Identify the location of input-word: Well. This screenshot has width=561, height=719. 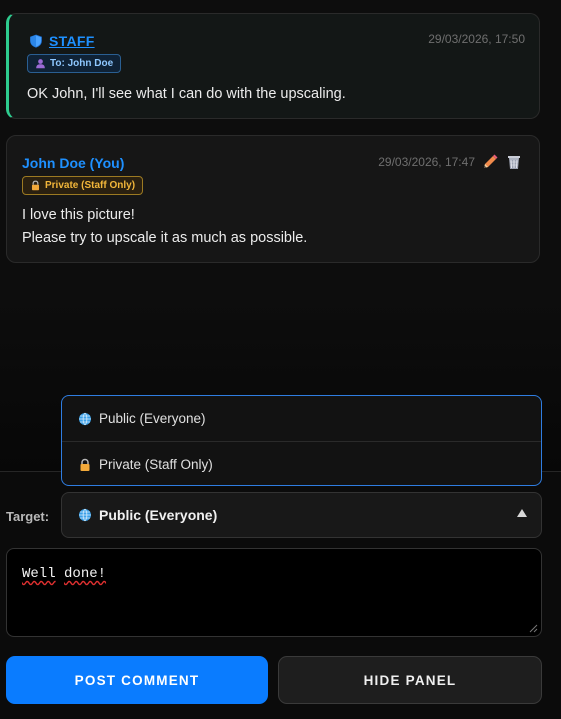
(39, 574).